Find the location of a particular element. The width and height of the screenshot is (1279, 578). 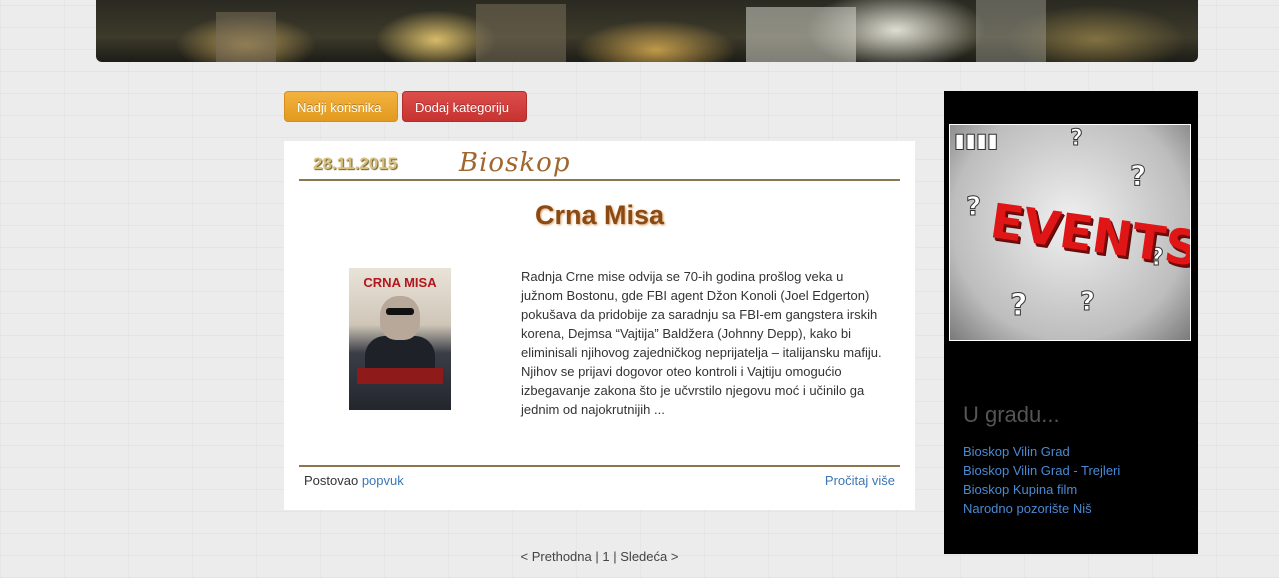

post-date: 28.11.2015 is located at coordinates (355, 163).